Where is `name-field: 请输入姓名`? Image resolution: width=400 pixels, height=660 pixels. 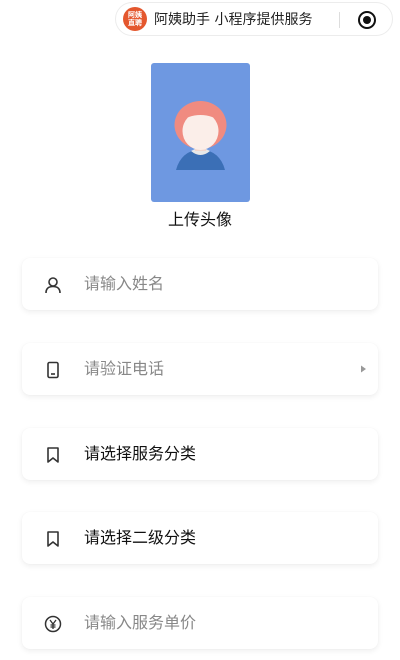 name-field: 请输入姓名 is located at coordinates (200, 284).